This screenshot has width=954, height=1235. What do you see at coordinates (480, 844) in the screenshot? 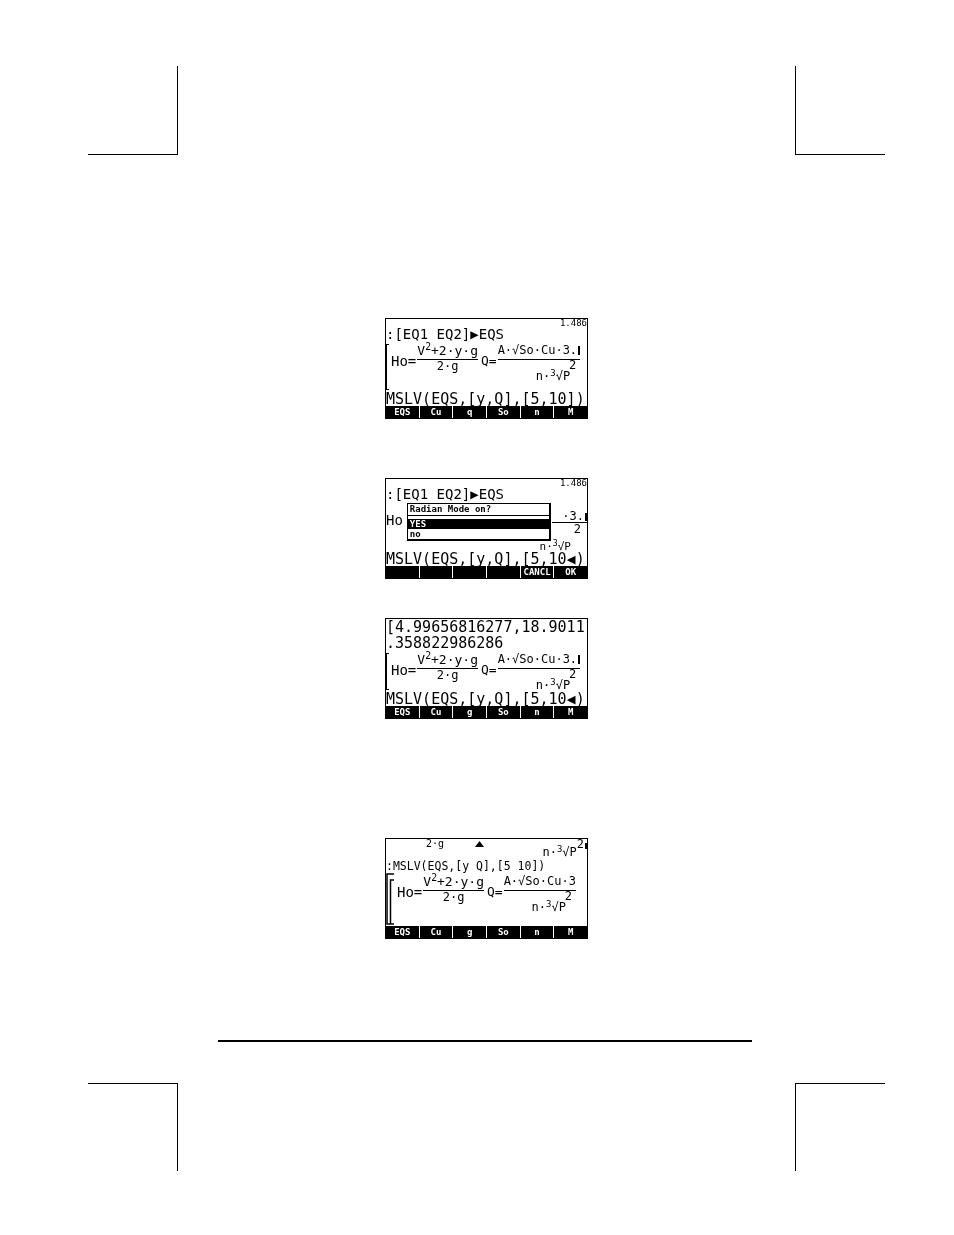
I see `up-arrow-icon` at bounding box center [480, 844].